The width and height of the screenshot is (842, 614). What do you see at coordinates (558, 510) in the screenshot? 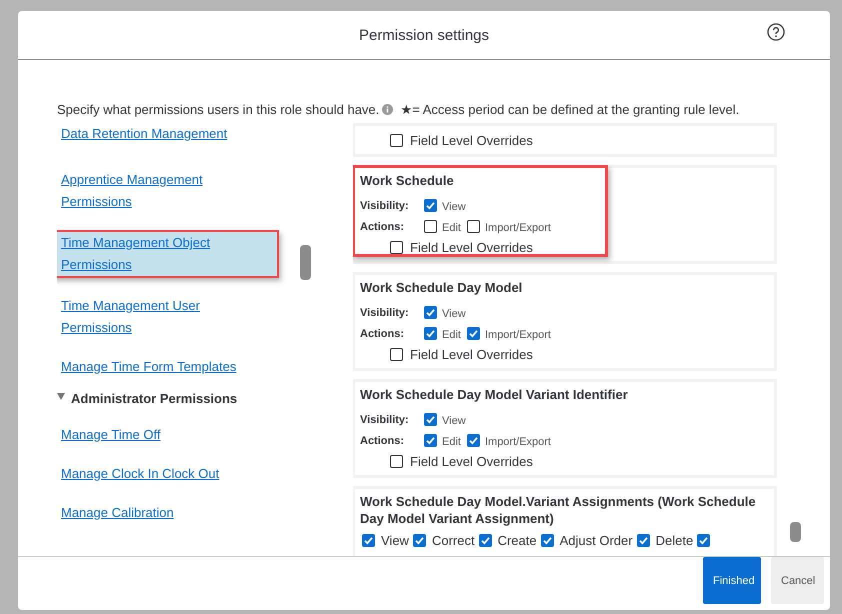
I see `card-title: Work Schedule Day Model.Variant Assignments (Work Schedule Day Model Variant Assignment)` at bounding box center [558, 510].